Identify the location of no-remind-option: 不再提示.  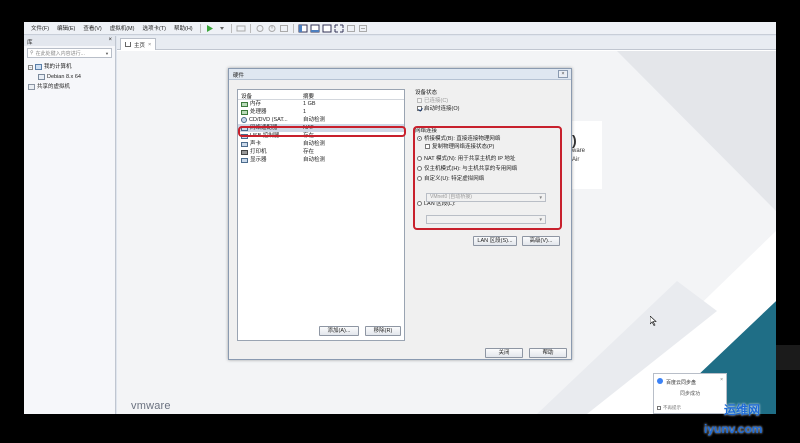
(669, 408).